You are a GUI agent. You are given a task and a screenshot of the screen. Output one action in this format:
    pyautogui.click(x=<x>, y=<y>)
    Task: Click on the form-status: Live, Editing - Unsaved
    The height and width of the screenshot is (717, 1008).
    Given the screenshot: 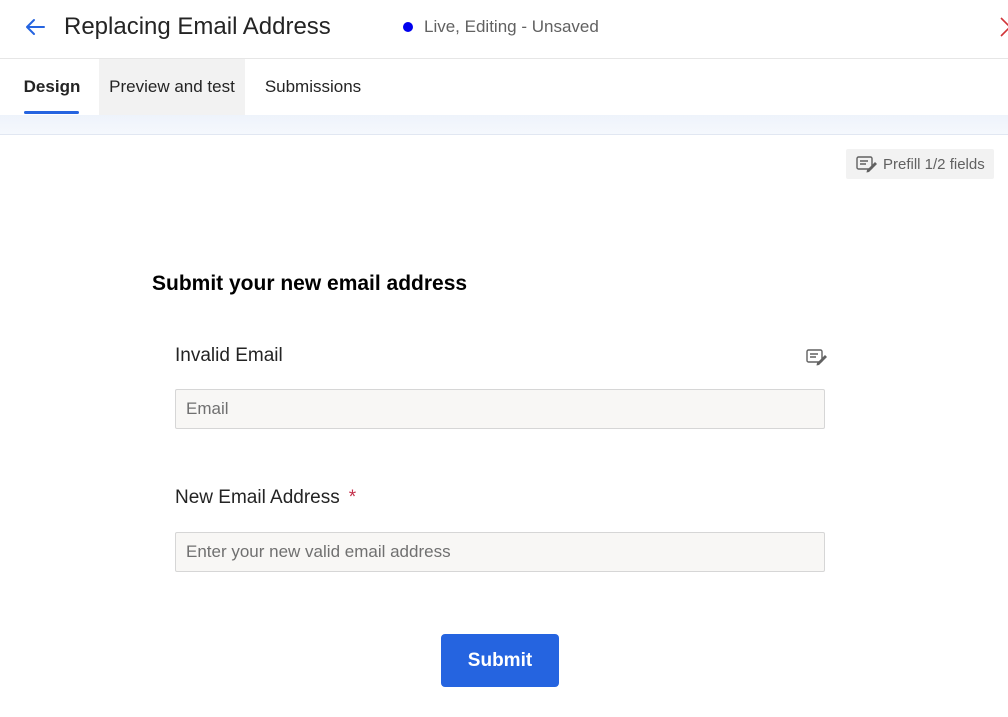 What is the action you would take?
    pyautogui.click(x=501, y=27)
    